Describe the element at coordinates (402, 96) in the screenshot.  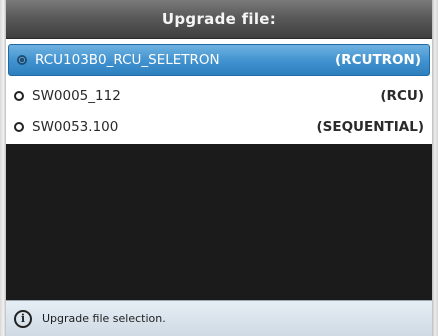
I see `file-type: (RCU)` at that location.